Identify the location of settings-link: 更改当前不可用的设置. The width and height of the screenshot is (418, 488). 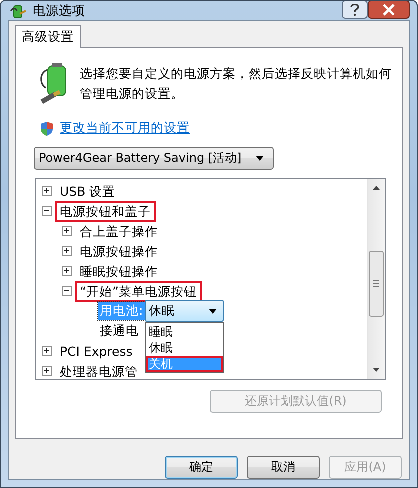
(125, 128).